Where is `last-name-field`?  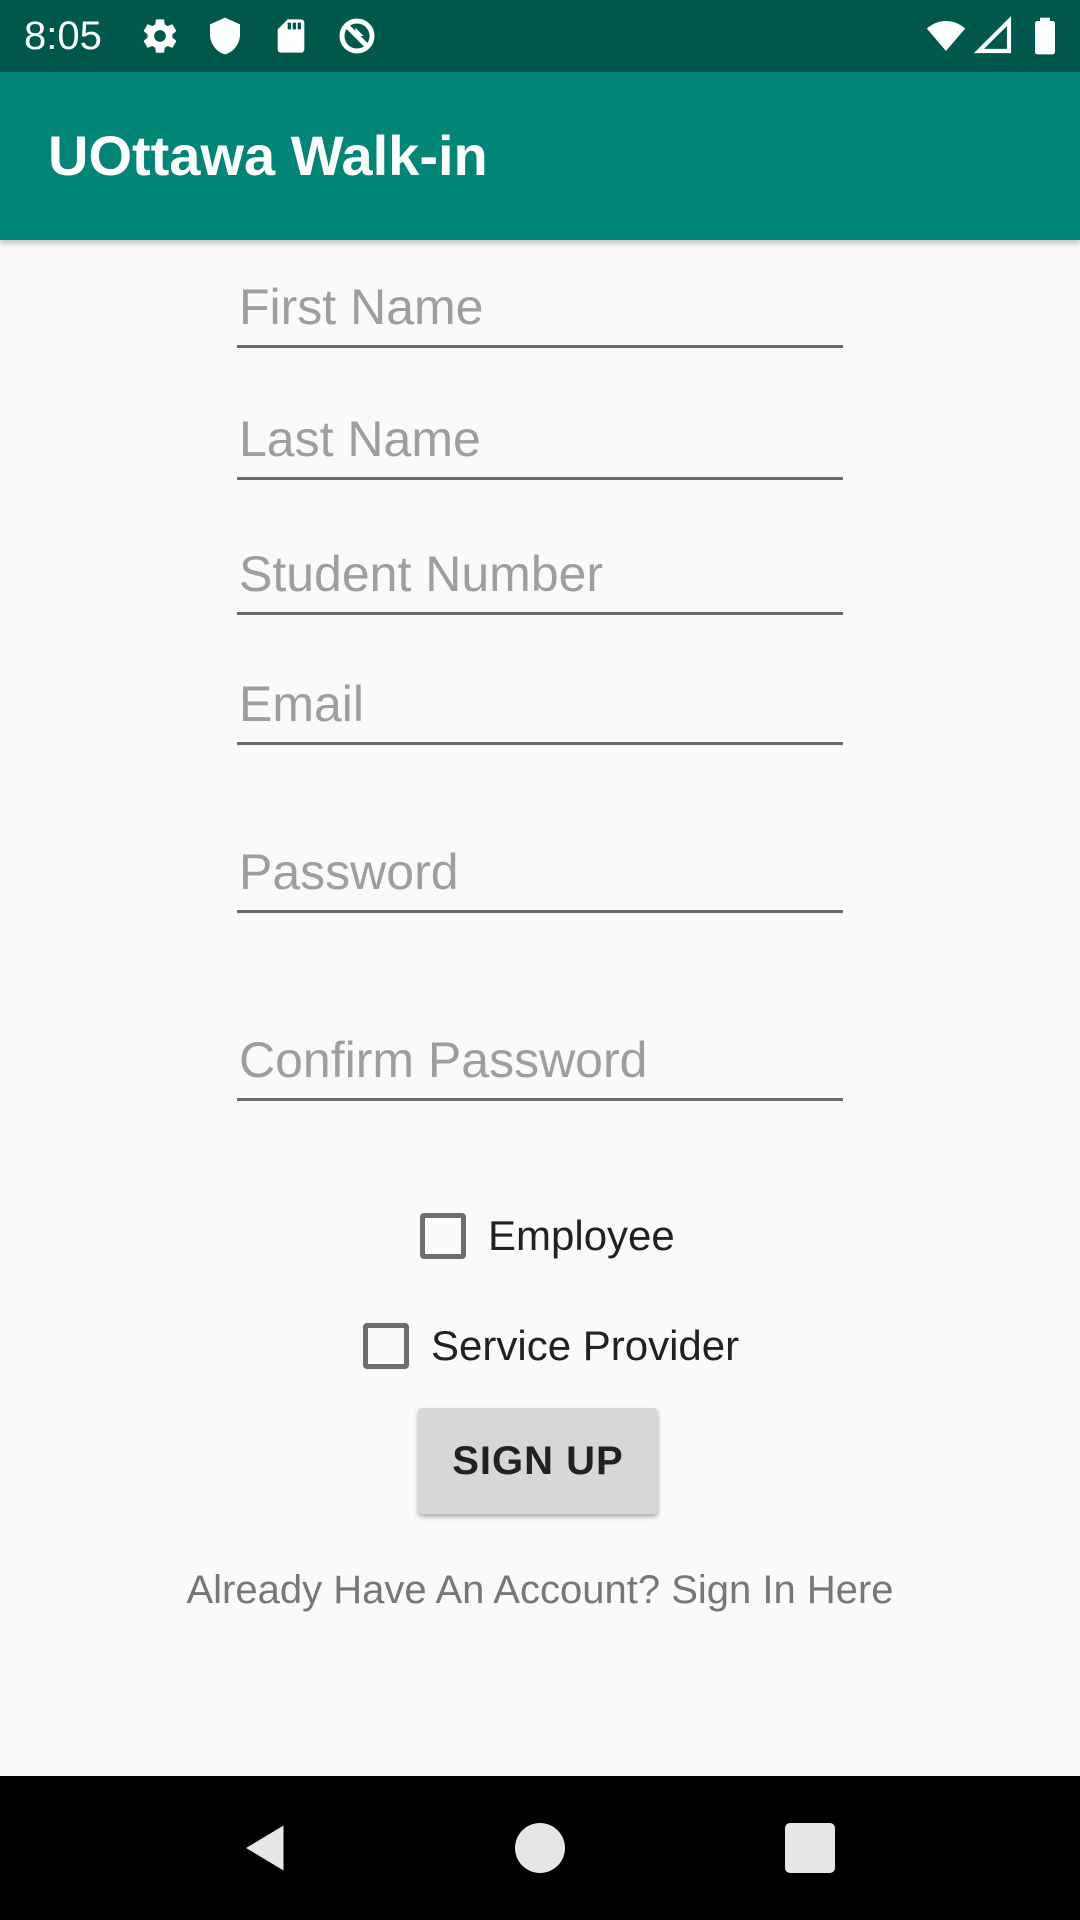
last-name-field is located at coordinates (540, 440).